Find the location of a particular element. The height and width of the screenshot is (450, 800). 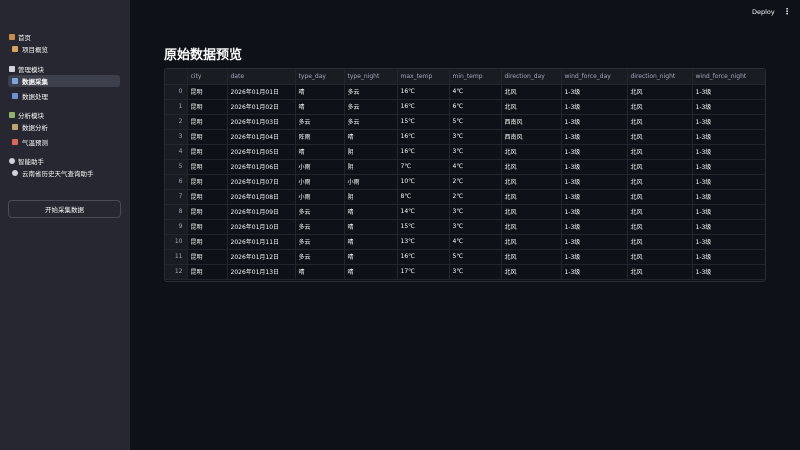

table-cell: 2026年01月01日 is located at coordinates (261, 92).